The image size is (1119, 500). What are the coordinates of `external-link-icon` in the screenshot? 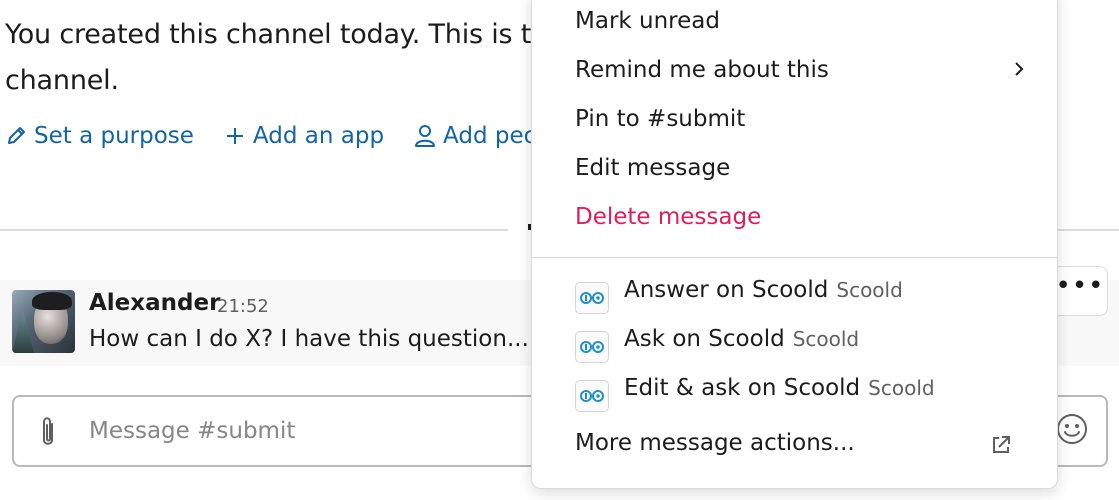 It's located at (1001, 444).